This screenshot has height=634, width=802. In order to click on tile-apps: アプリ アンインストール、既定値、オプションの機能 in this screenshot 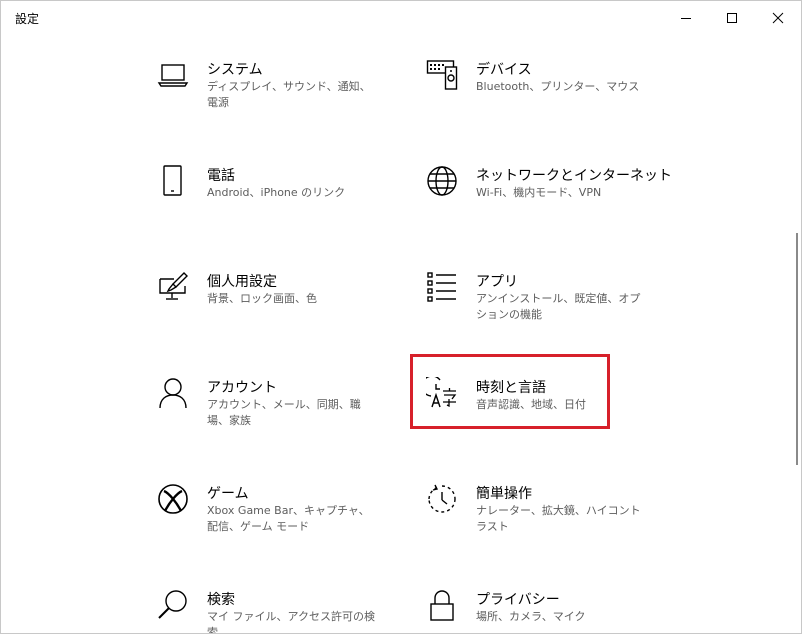, I will do `click(551, 306)`.